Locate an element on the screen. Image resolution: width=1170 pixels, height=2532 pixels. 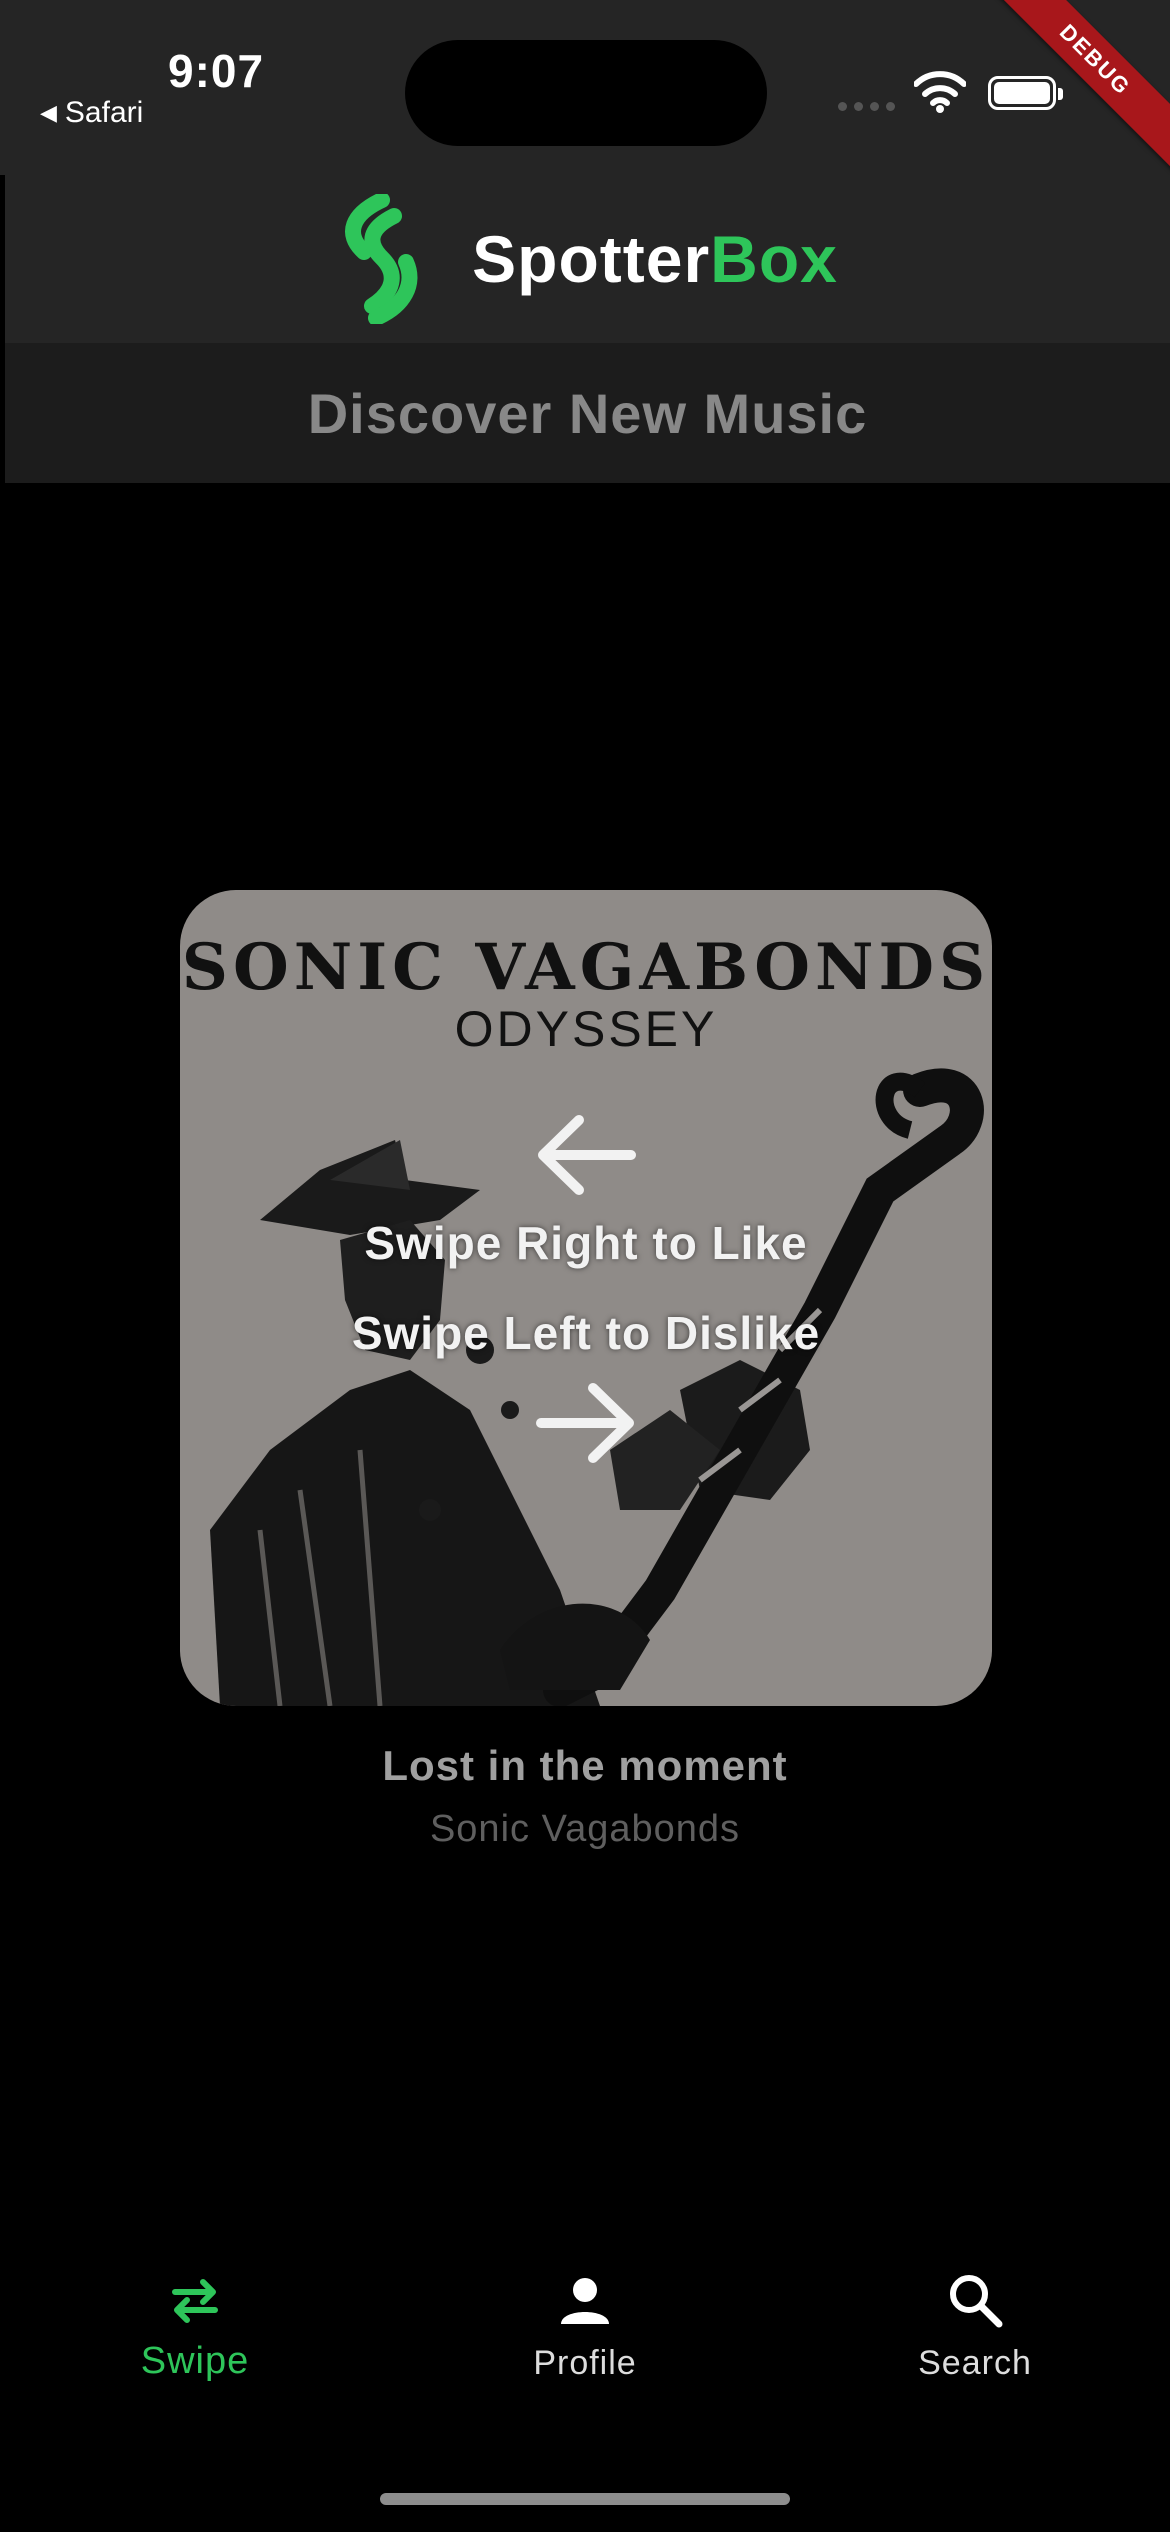
arrow-right-icon is located at coordinates (585, 1423).